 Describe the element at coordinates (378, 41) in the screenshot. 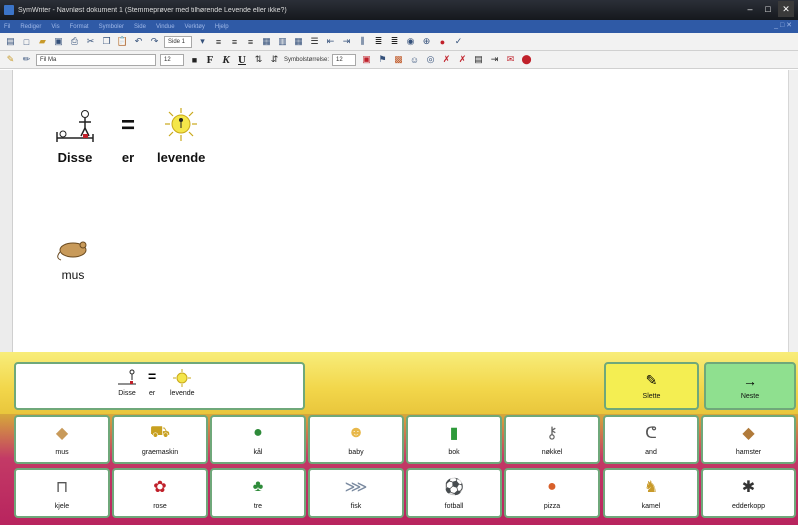

I see `list-icon: ≣` at that location.